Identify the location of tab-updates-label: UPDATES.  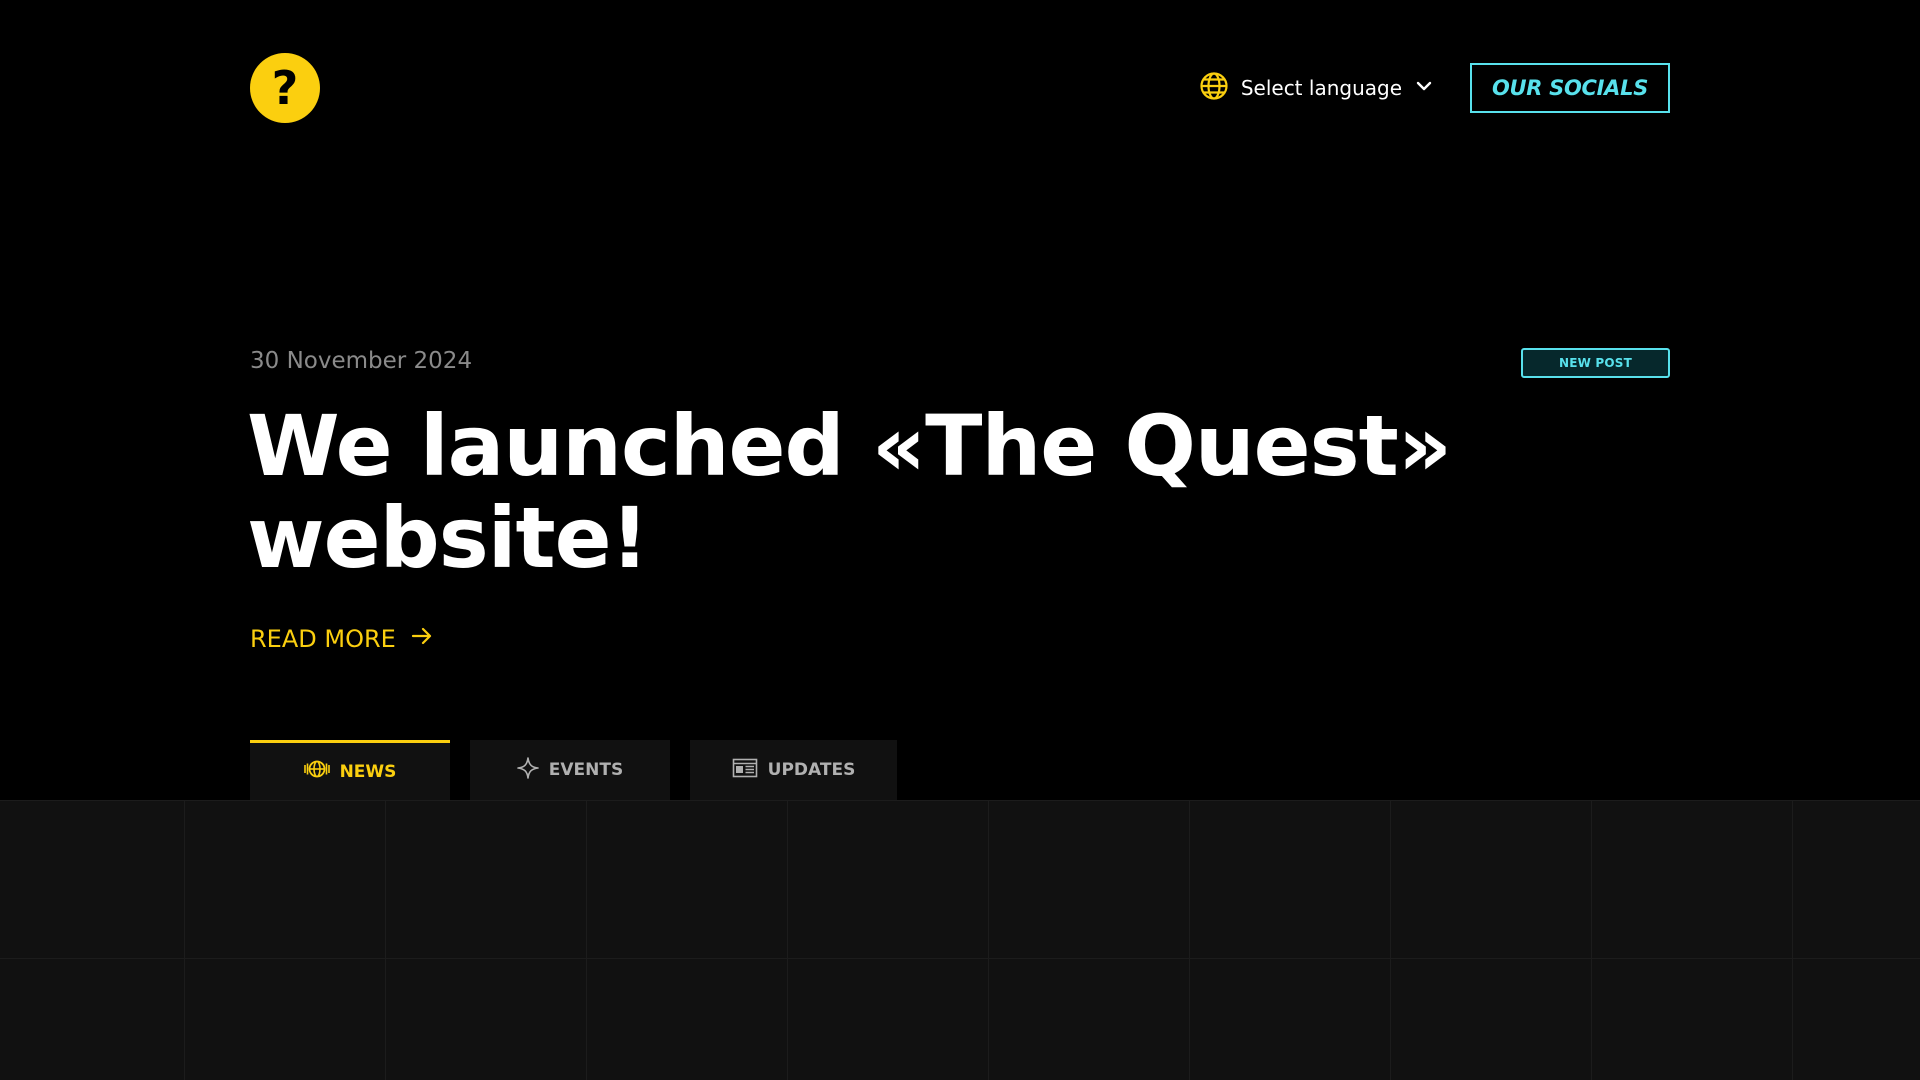
(811, 770).